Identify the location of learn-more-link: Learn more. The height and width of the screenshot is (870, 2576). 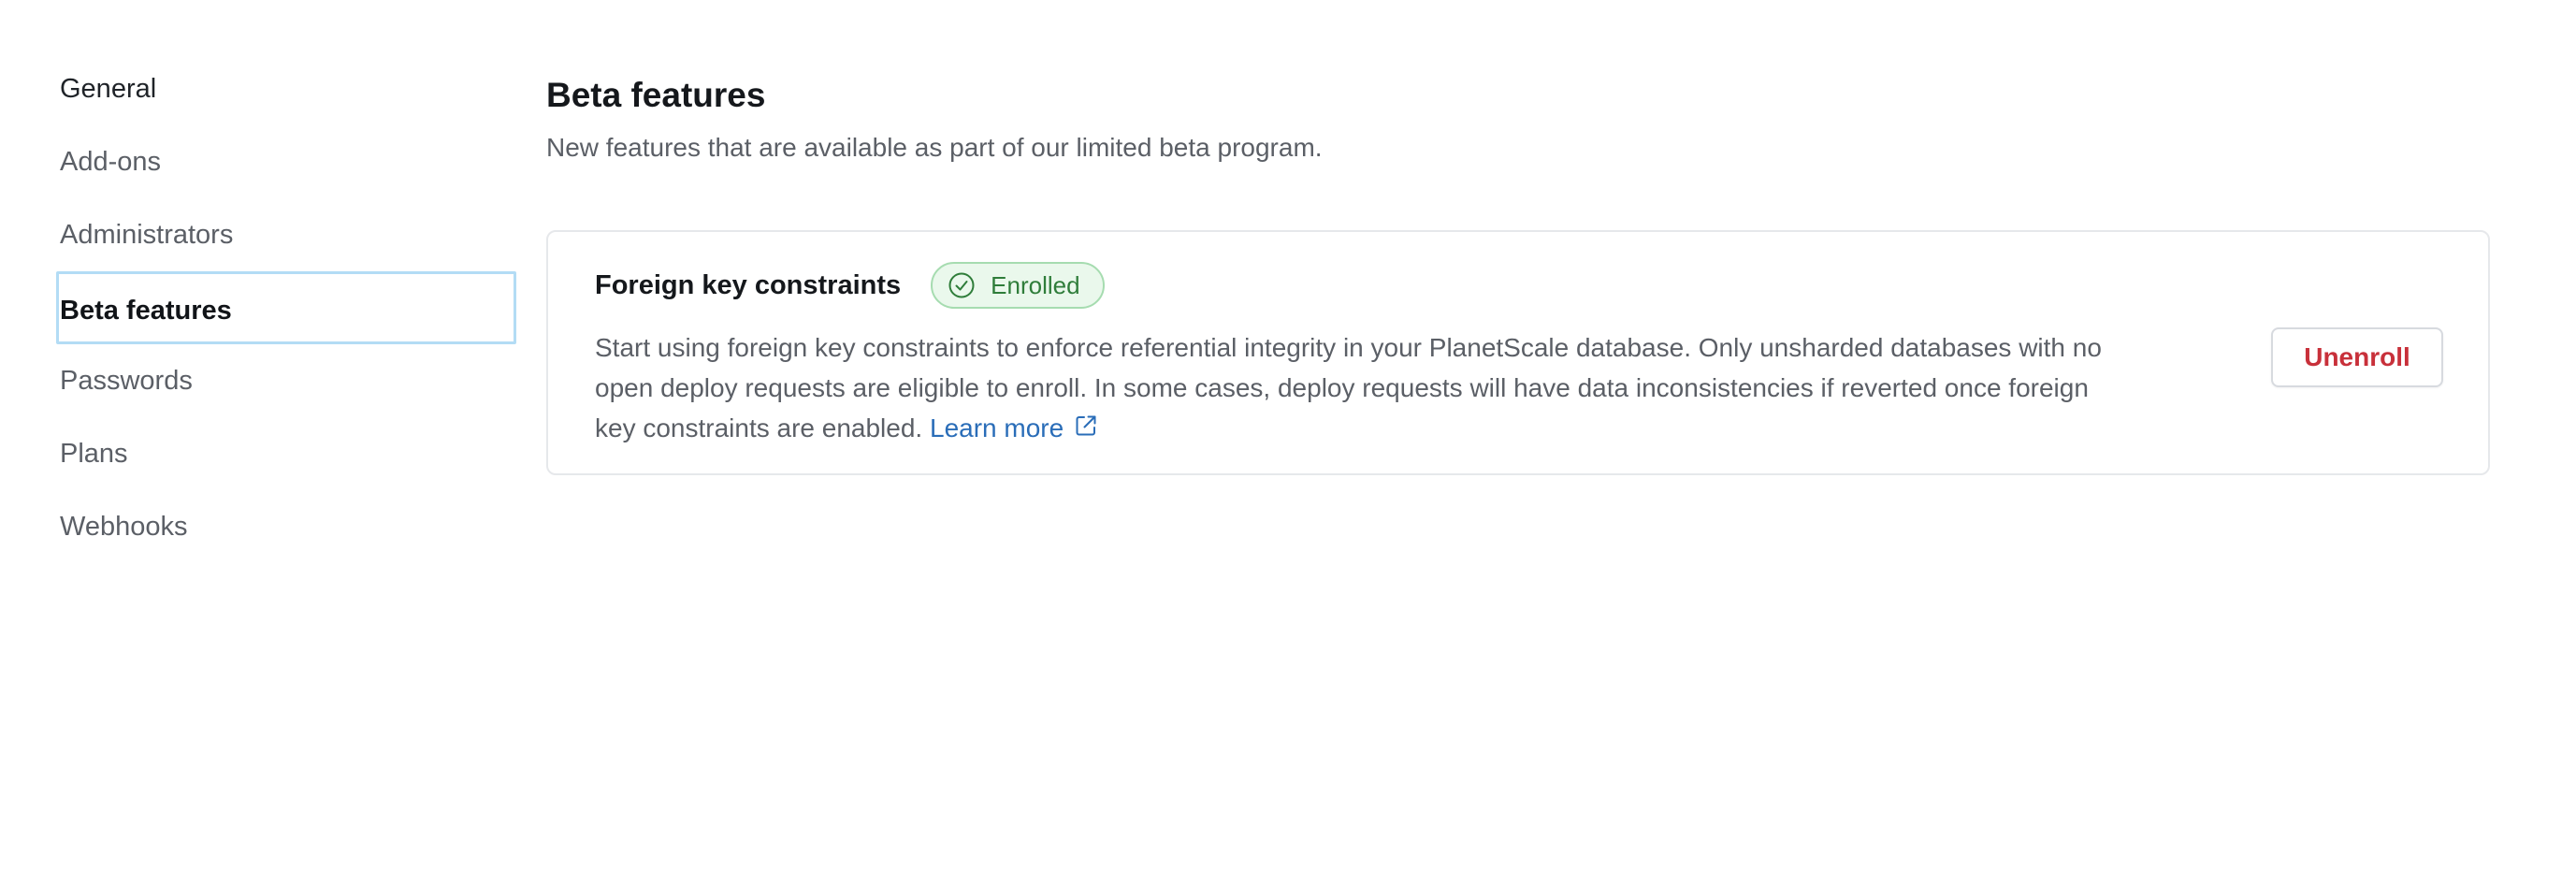
(1014, 427).